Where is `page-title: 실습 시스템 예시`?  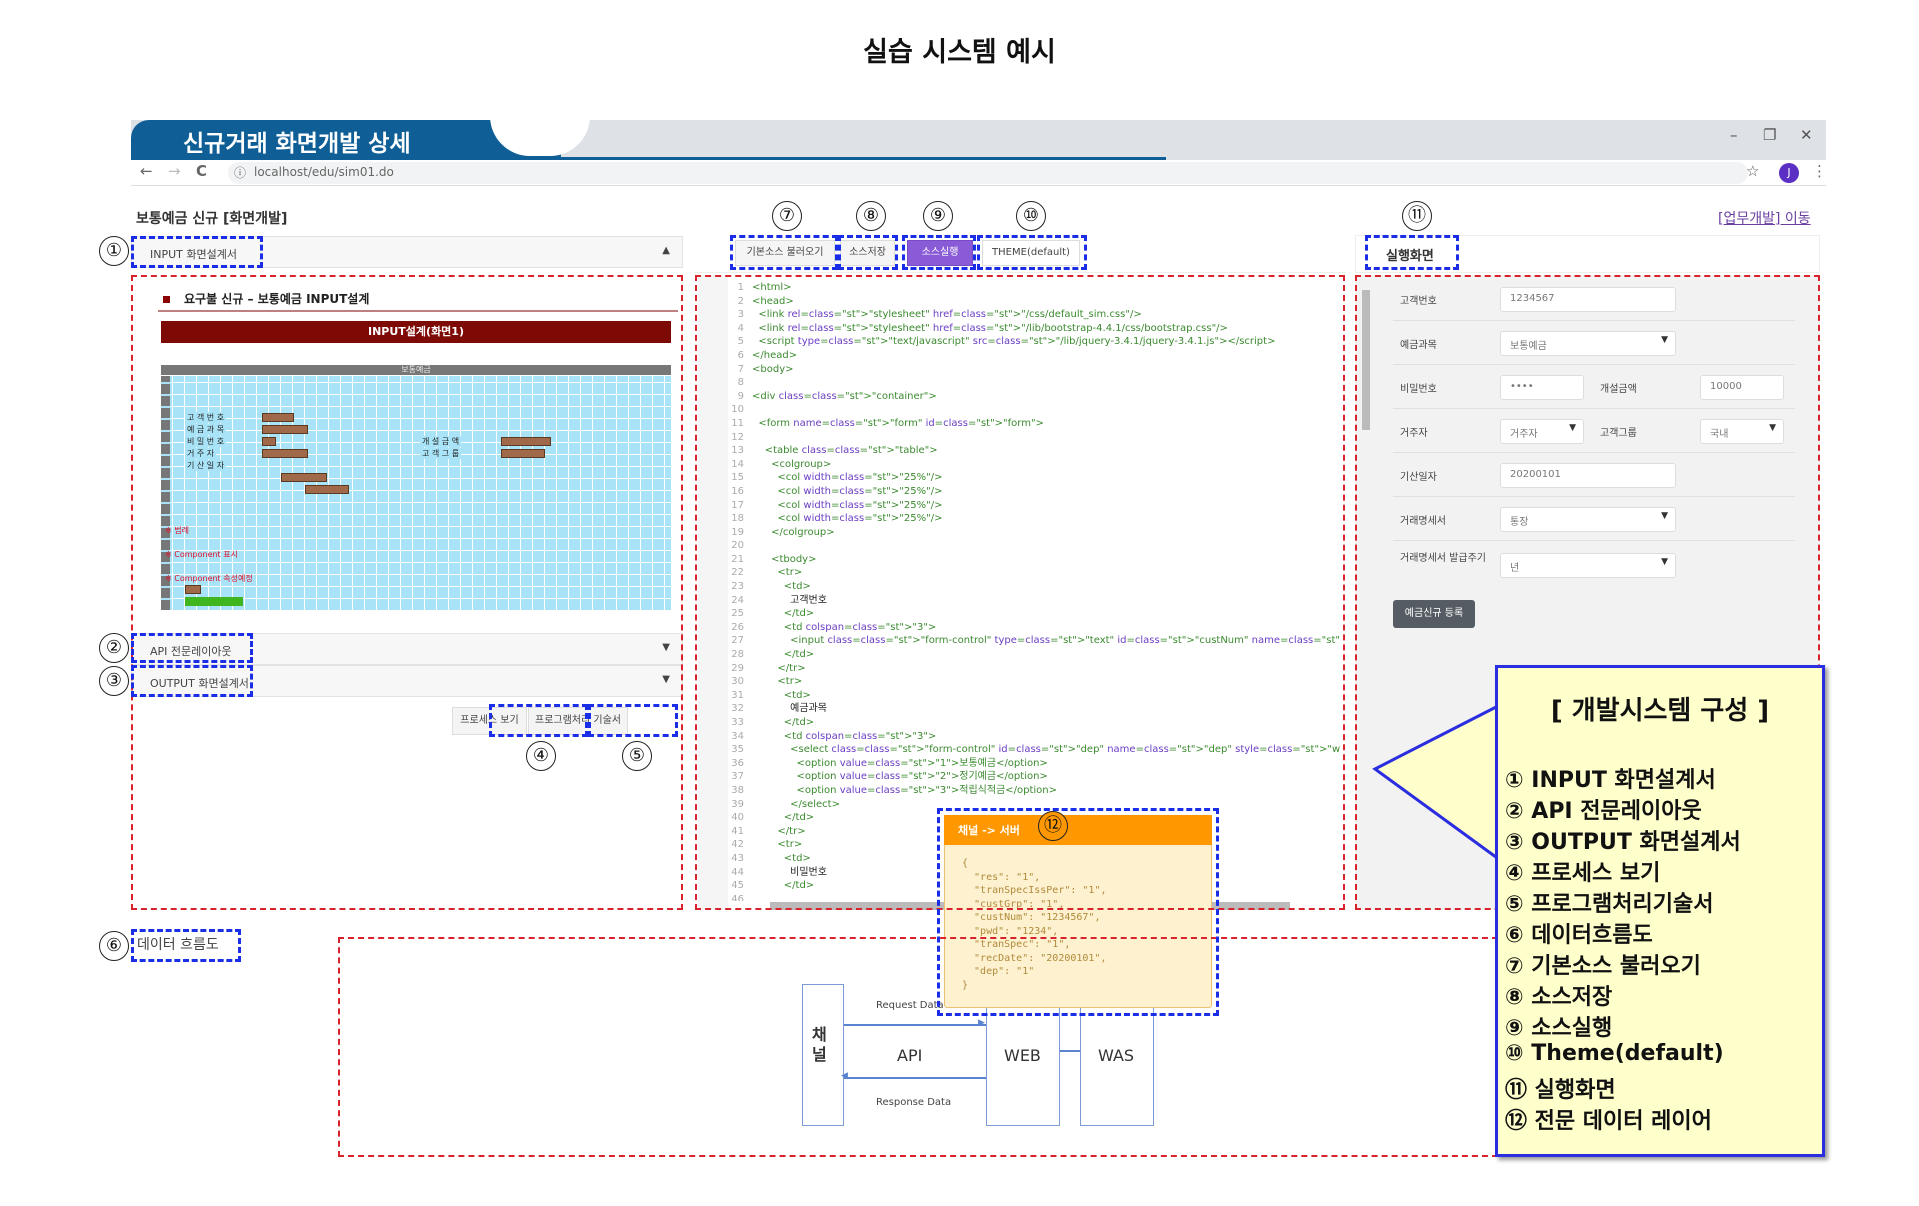 page-title: 실습 시스템 예시 is located at coordinates (959, 52).